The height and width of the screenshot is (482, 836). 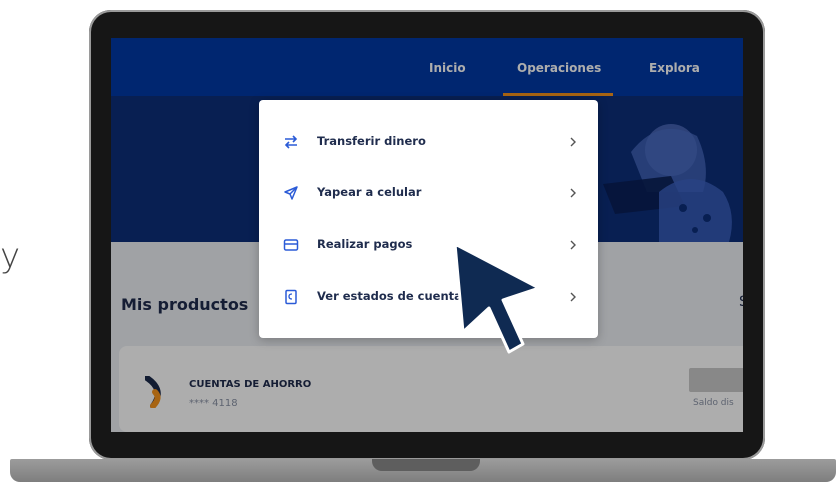 What do you see at coordinates (497, 298) in the screenshot?
I see `mouse-pointer-icon` at bounding box center [497, 298].